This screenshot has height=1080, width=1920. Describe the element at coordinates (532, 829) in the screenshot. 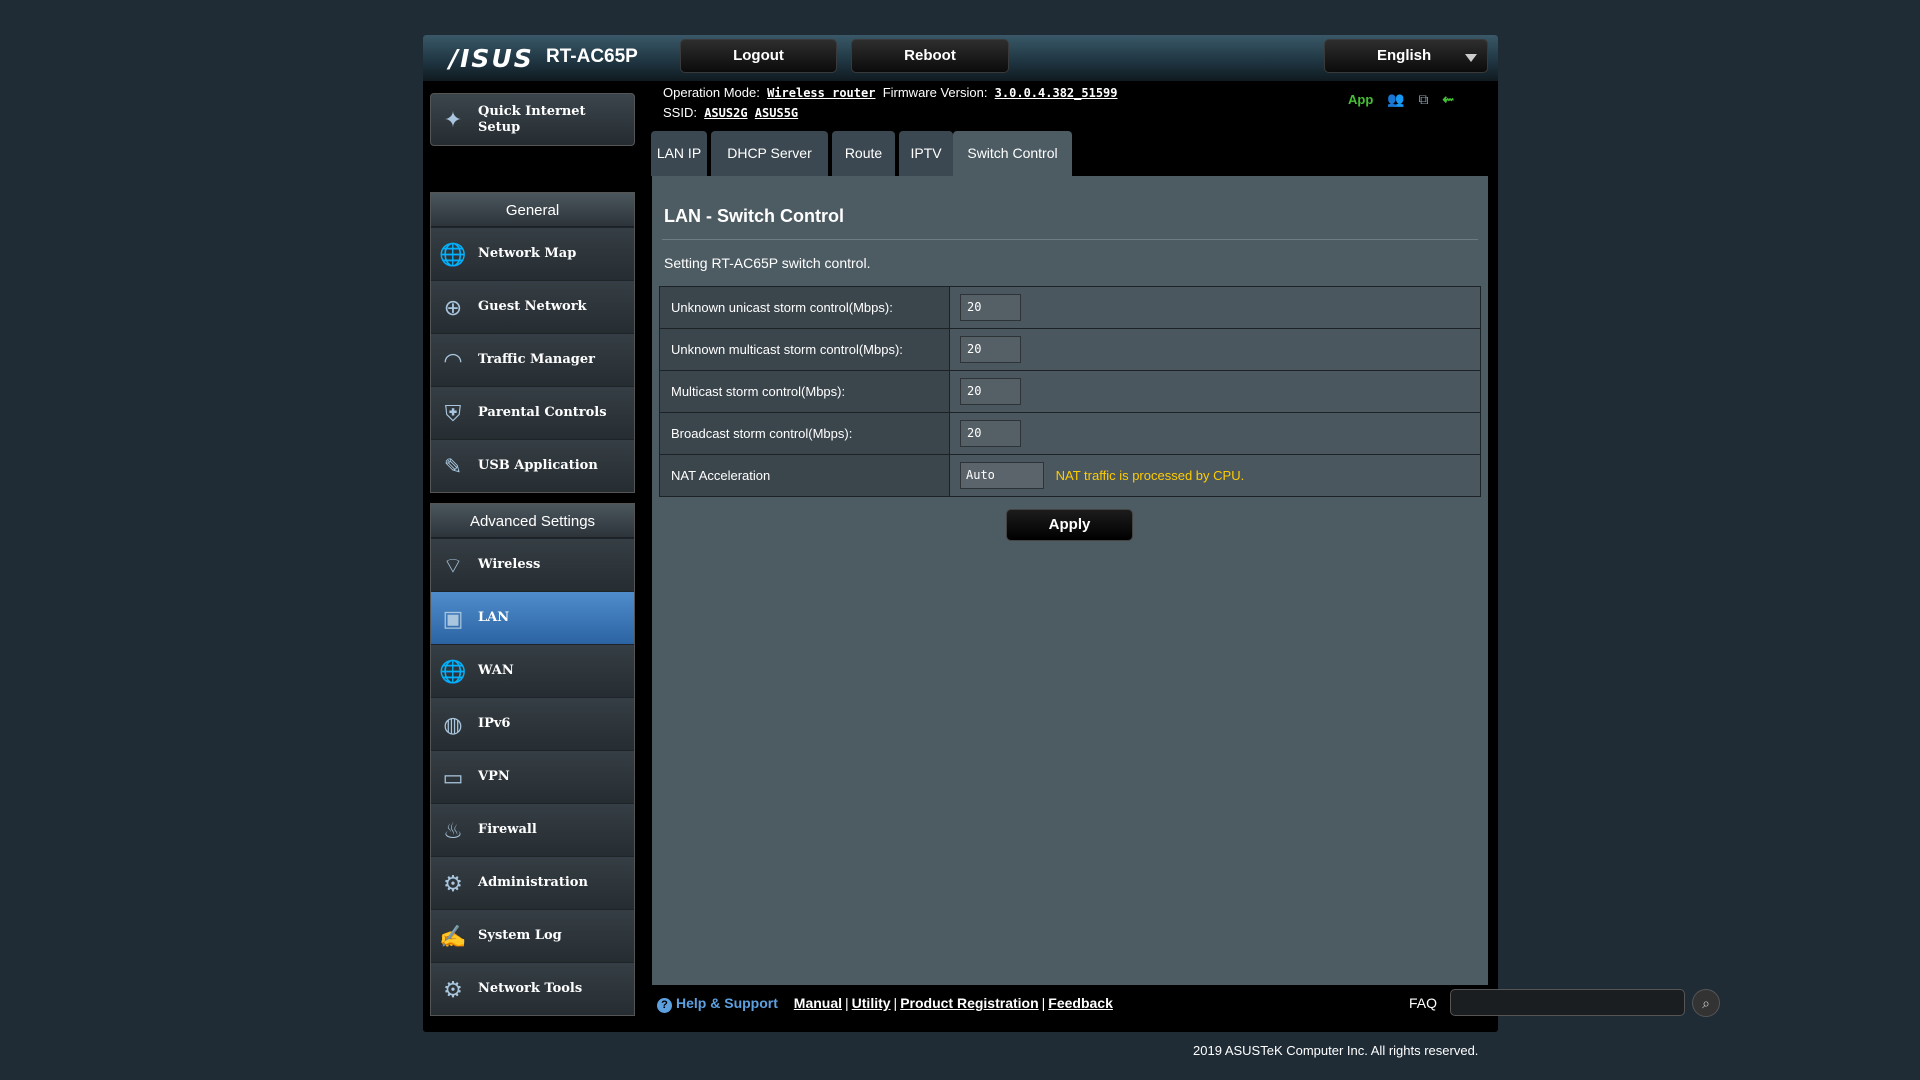

I see `sidebar-item-firewall: ♨ Firewall` at that location.